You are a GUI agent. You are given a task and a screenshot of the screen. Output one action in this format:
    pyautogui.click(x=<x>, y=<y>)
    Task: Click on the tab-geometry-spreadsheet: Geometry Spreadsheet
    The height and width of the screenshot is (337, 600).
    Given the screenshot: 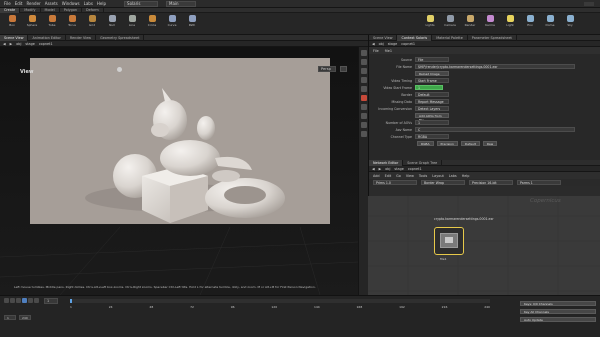 What is the action you would take?
    pyautogui.click(x=120, y=37)
    